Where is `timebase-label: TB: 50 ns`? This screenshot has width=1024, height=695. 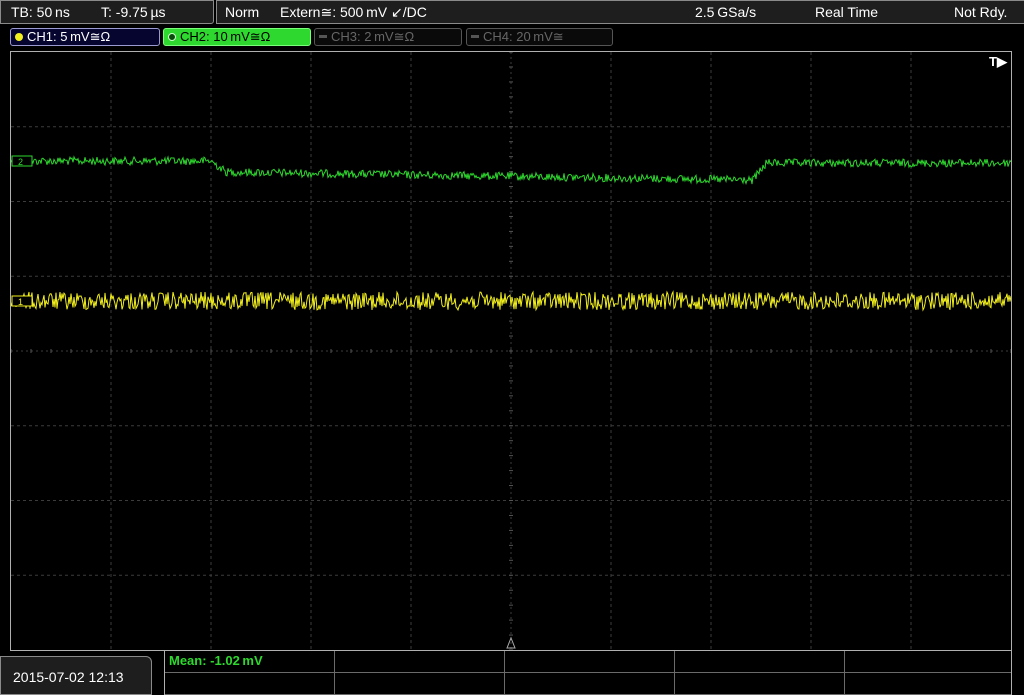 timebase-label: TB: 50 ns is located at coordinates (40, 12).